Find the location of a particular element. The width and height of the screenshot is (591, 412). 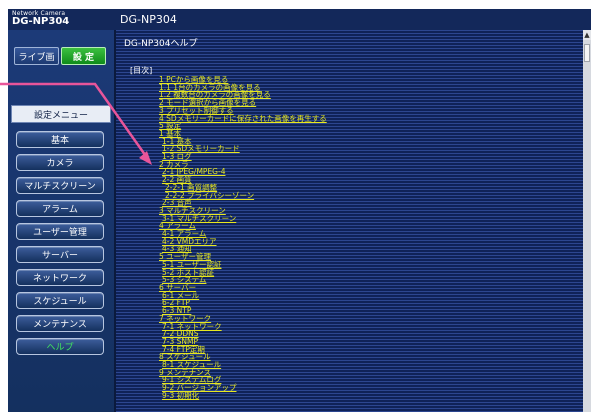

toc-link: 2-2 画質 is located at coordinates (359, 180).